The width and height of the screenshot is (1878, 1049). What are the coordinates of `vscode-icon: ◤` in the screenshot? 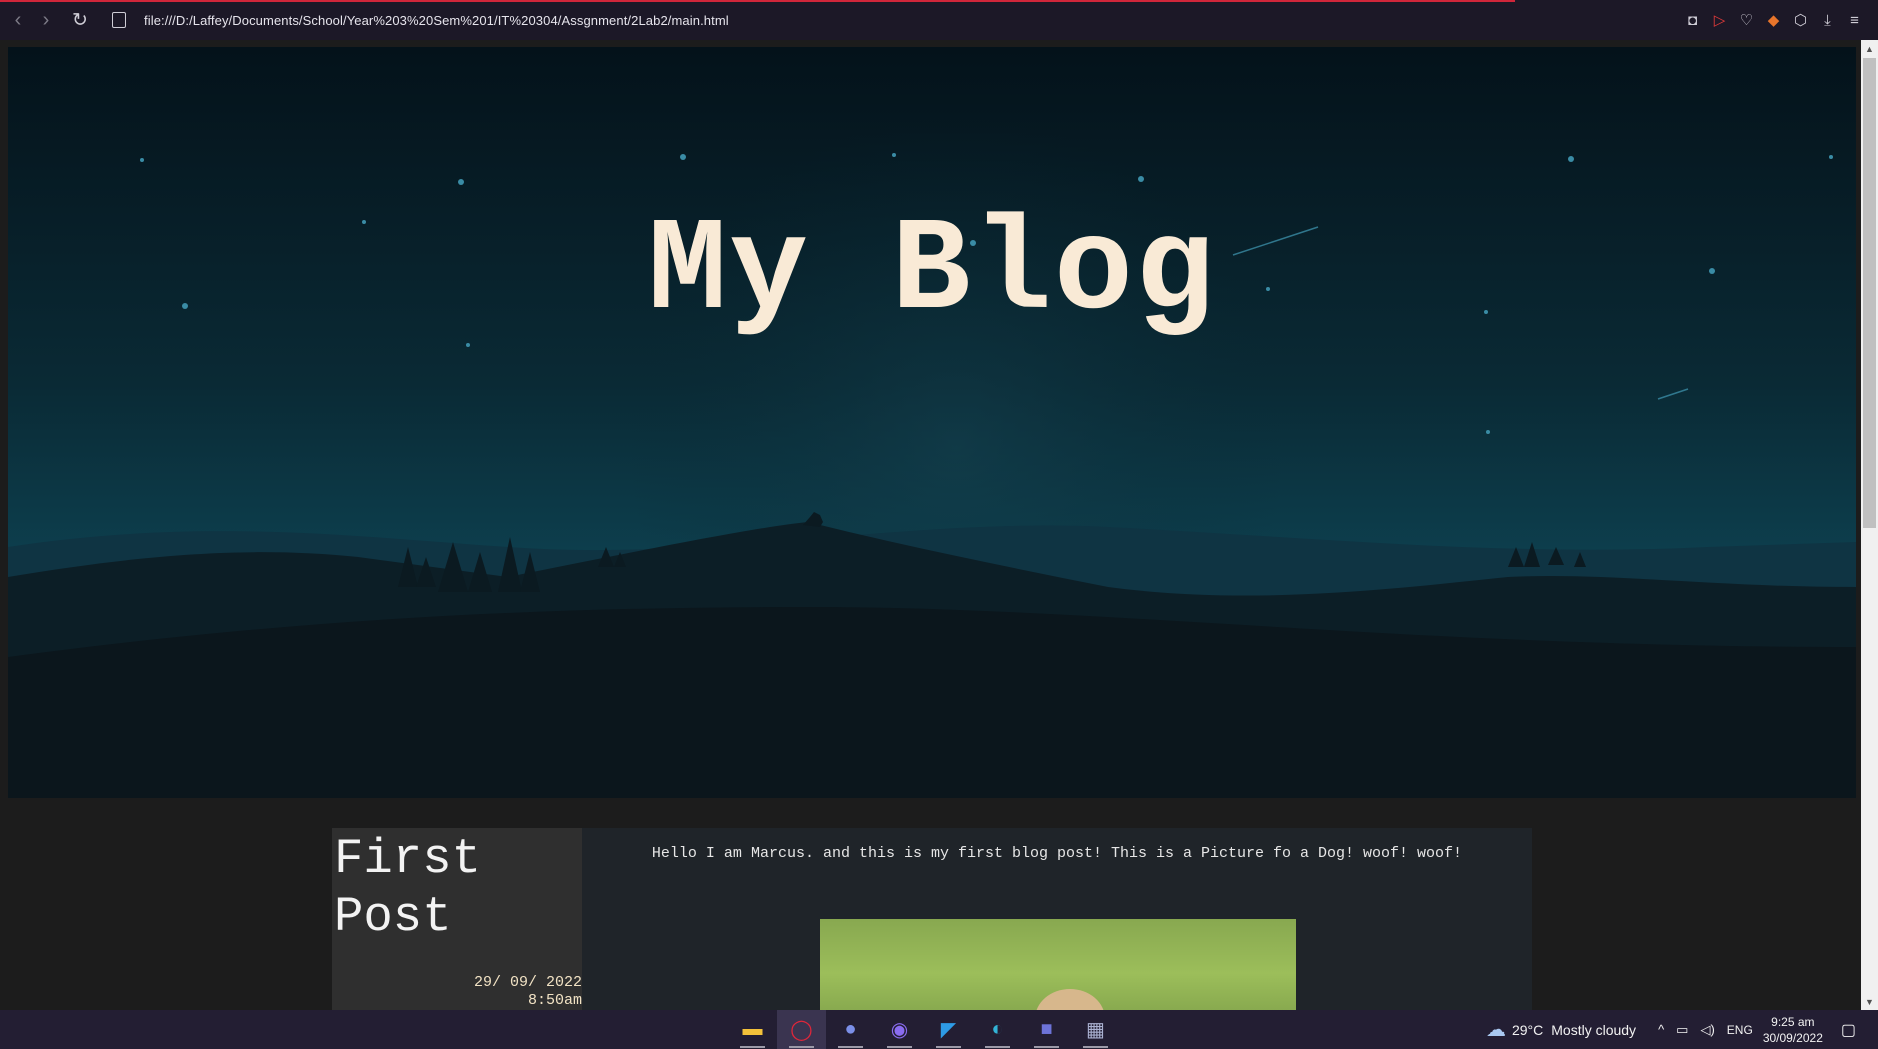 It's located at (948, 1029).